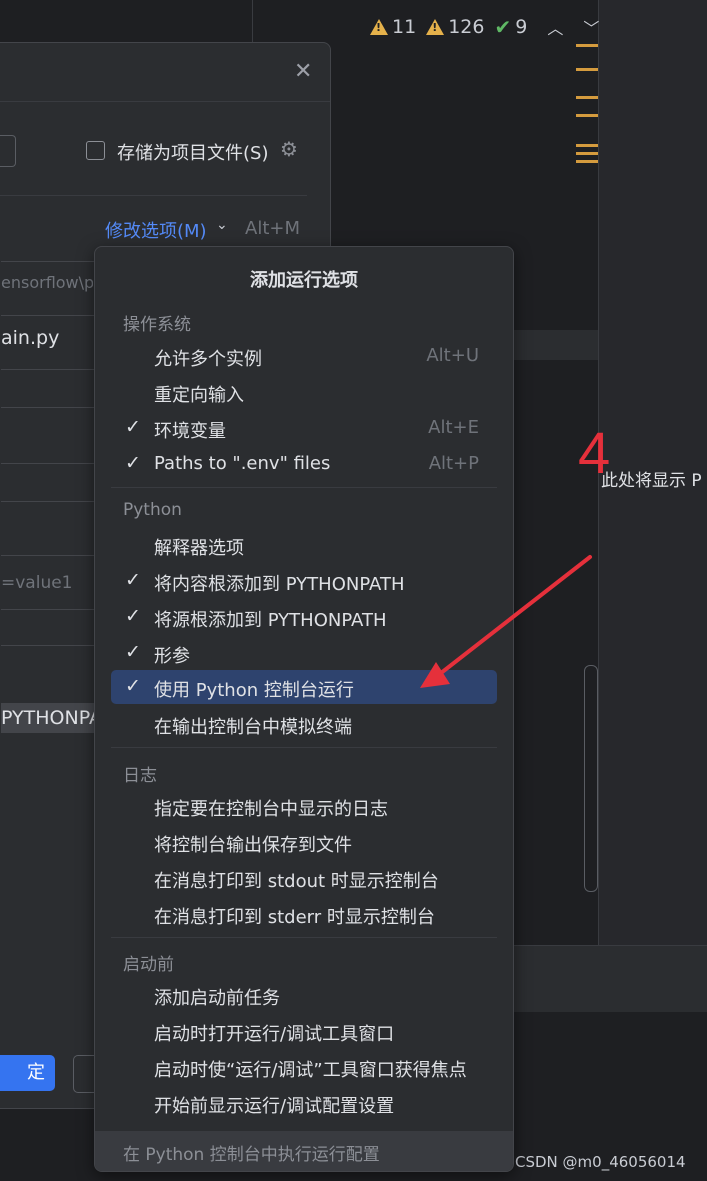 This screenshot has height=1181, width=707. What do you see at coordinates (466, 27) in the screenshot?
I see `weak-warnings-count: 126` at bounding box center [466, 27].